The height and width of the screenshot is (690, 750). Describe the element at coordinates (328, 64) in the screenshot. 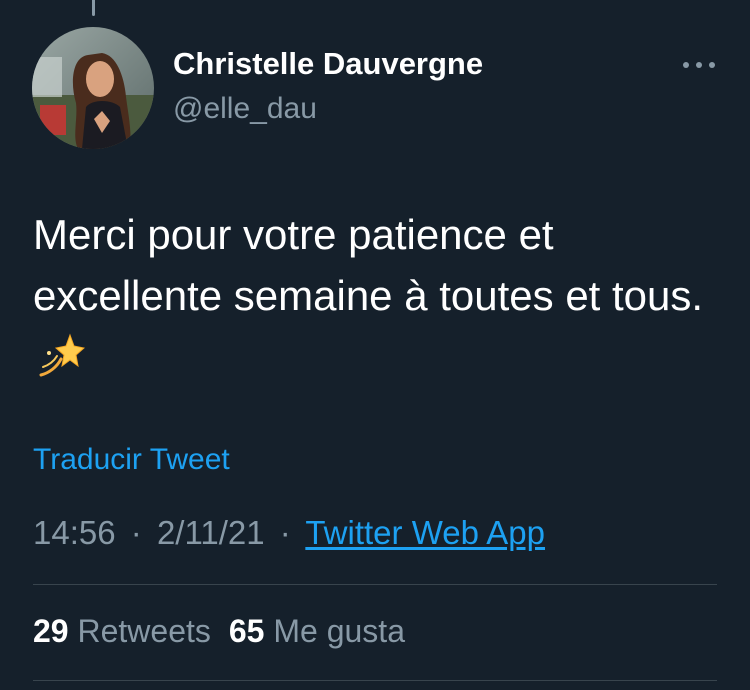

I see `author-name: Christelle Dauvergne` at that location.